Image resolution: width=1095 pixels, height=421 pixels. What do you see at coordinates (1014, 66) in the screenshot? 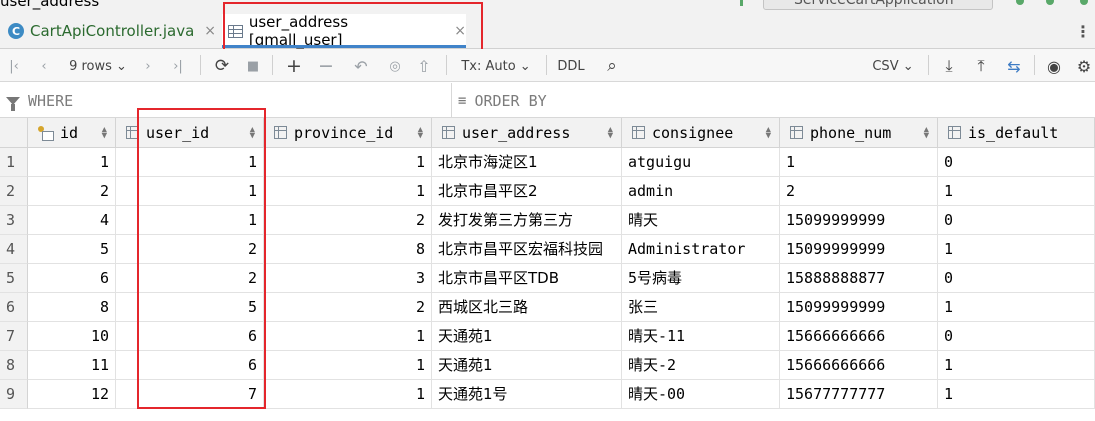
I see `compare-icon: ⇆` at bounding box center [1014, 66].